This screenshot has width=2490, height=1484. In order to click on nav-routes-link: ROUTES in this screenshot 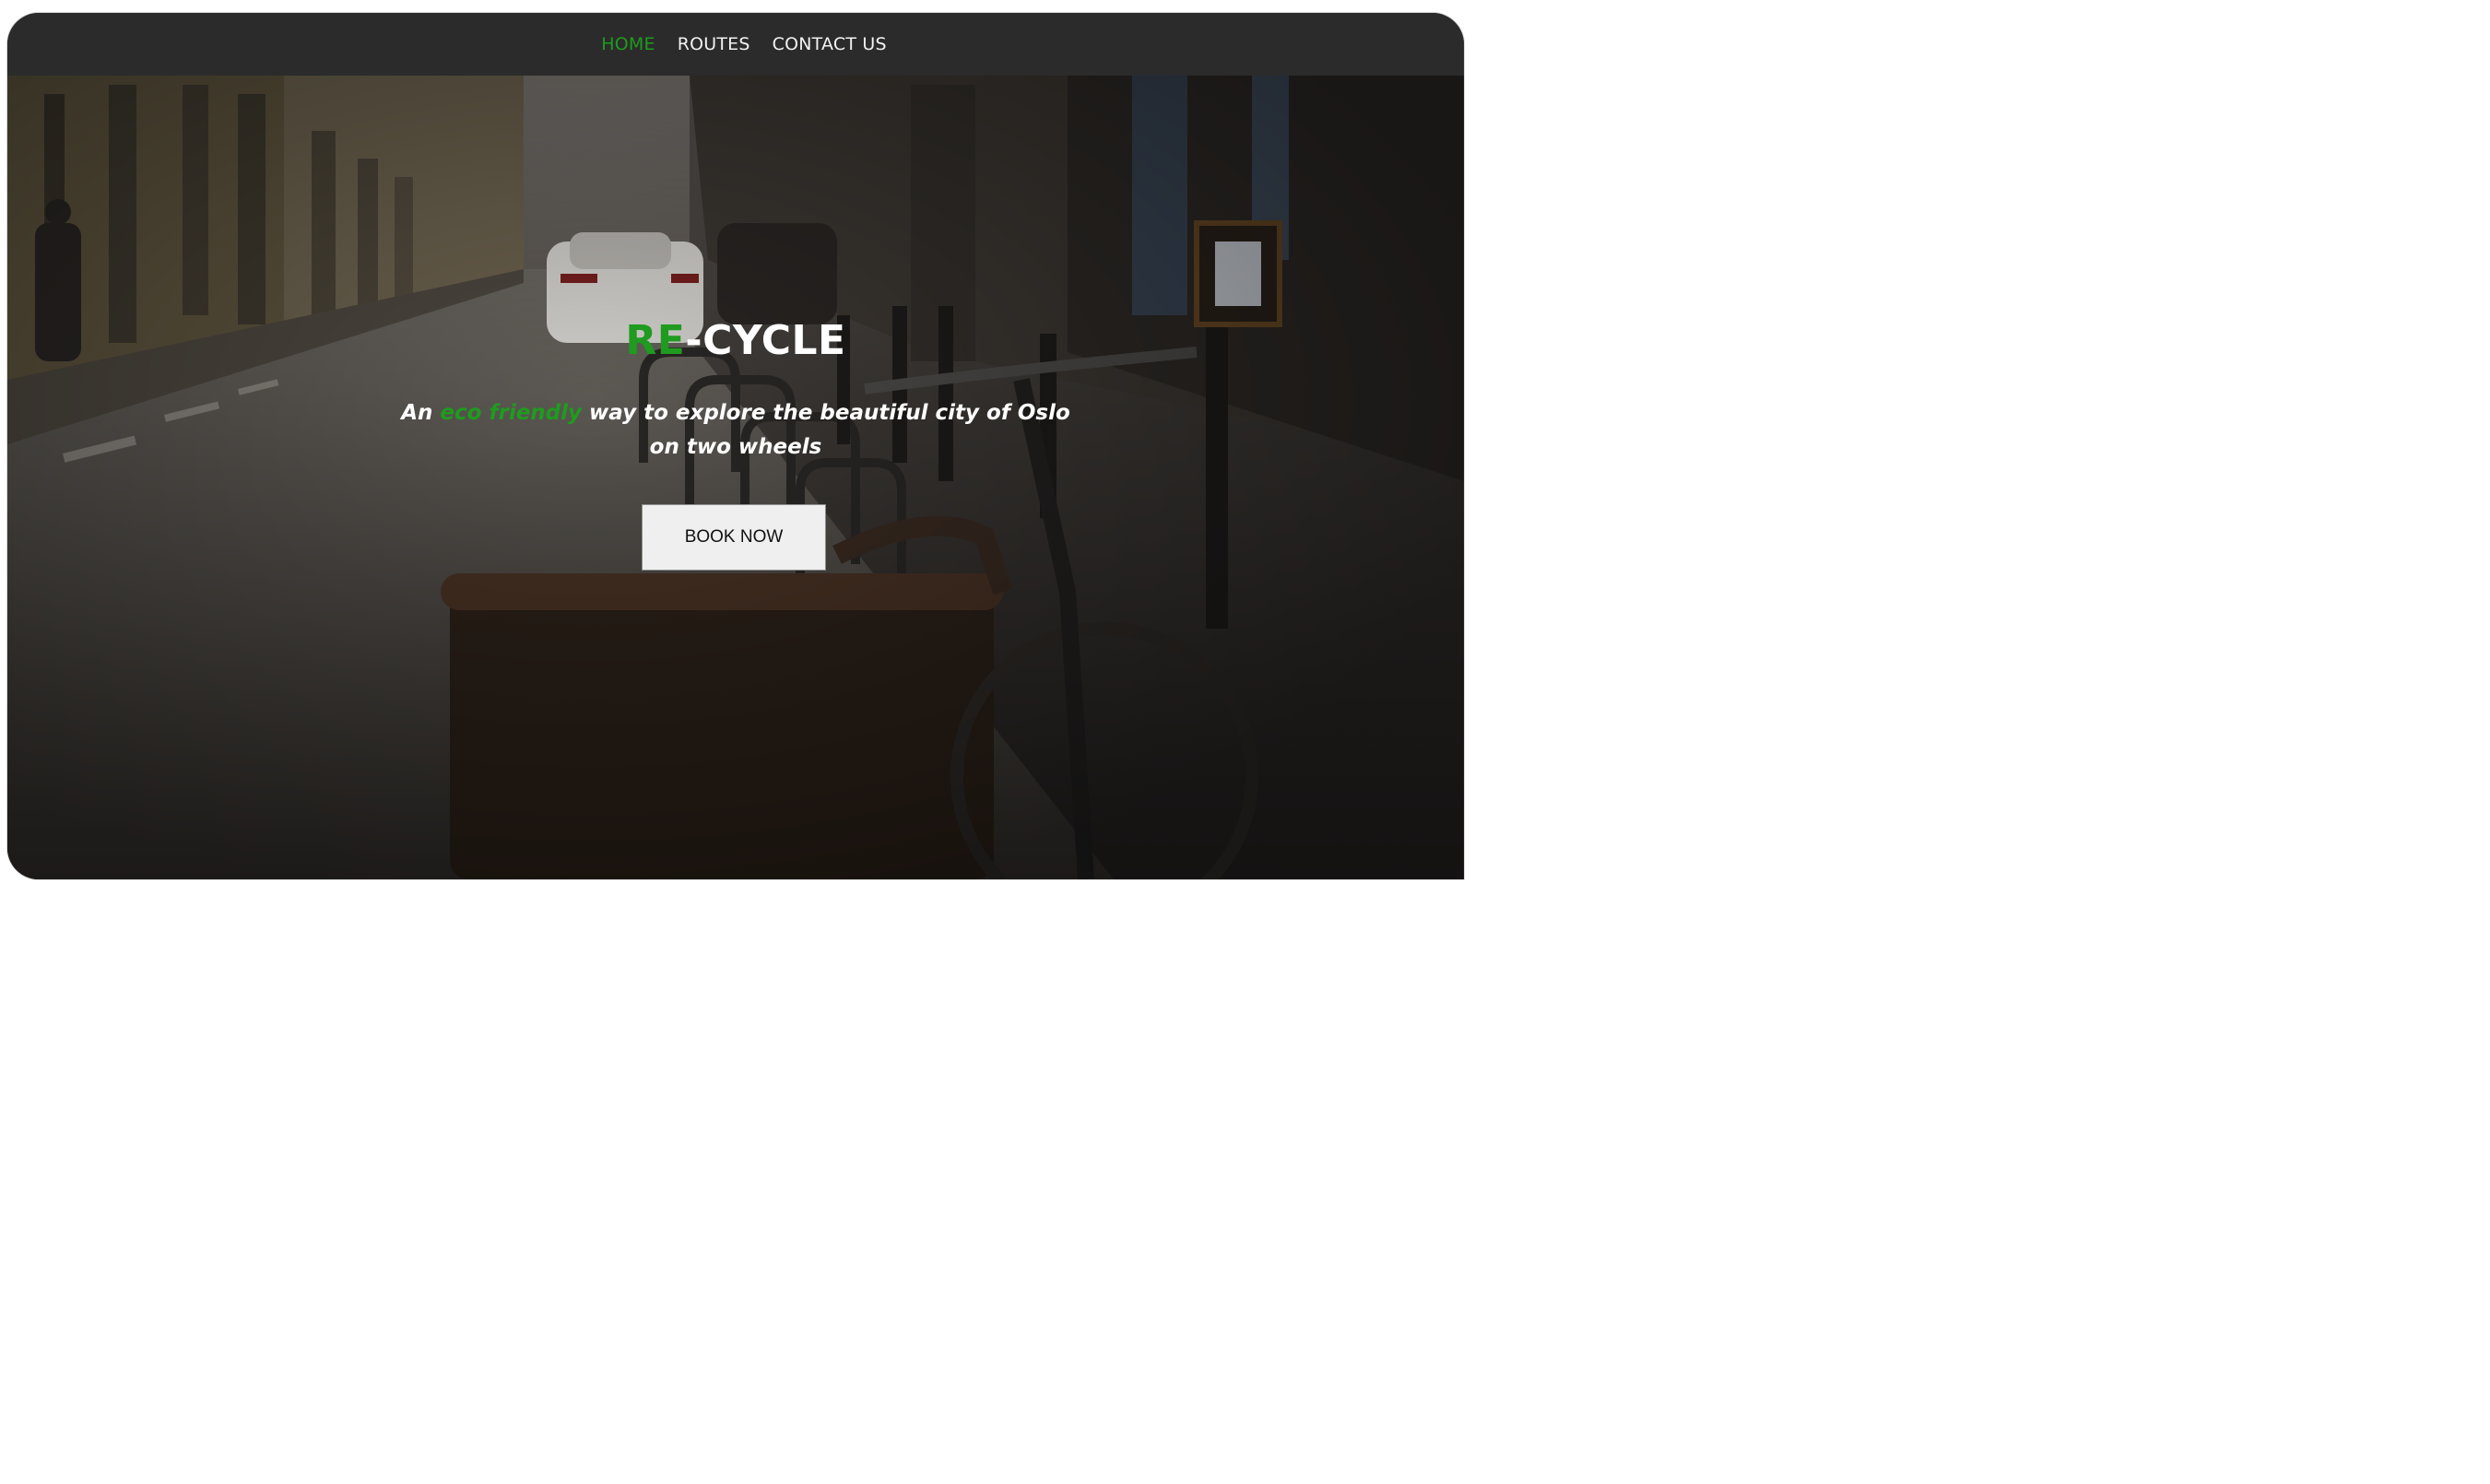, I will do `click(714, 44)`.